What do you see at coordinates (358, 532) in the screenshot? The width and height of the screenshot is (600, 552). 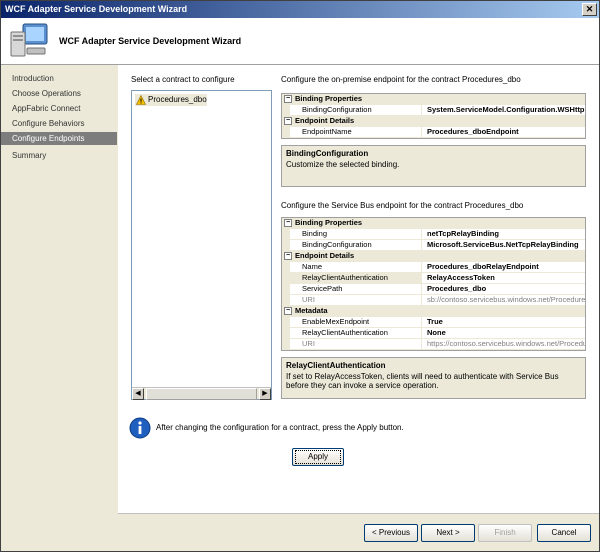 I see `wizard-footer: < Previous Next > Finish Cancel` at bounding box center [358, 532].